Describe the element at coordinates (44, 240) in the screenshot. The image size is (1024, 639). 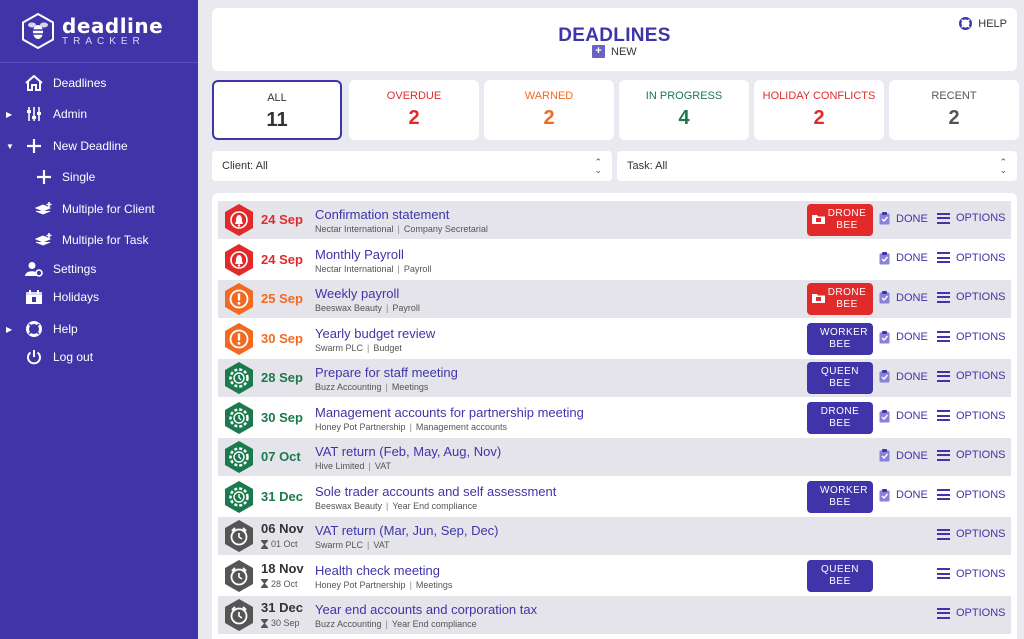
I see `layers-add-icon` at that location.